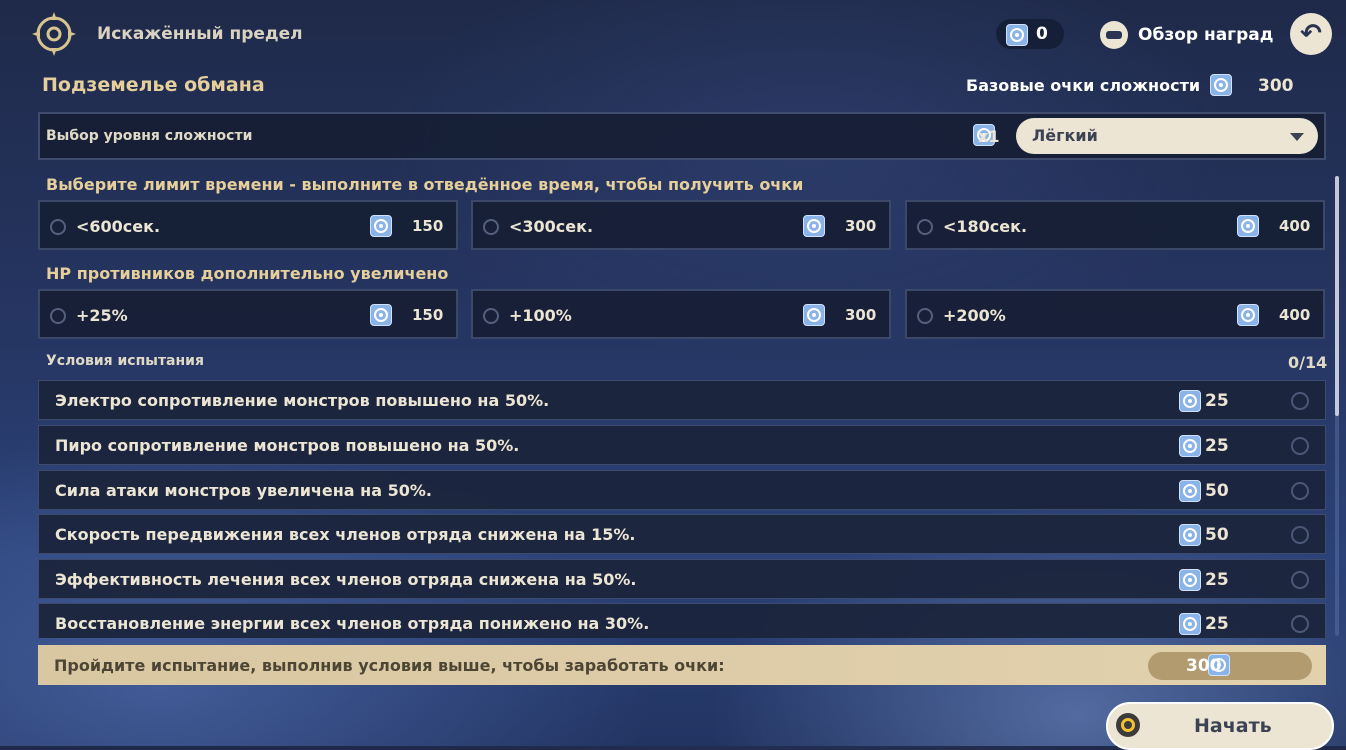 Image resolution: width=1346 pixels, height=750 pixels. Describe the element at coordinates (54, 34) in the screenshot. I see `domain-logo-icon` at that location.